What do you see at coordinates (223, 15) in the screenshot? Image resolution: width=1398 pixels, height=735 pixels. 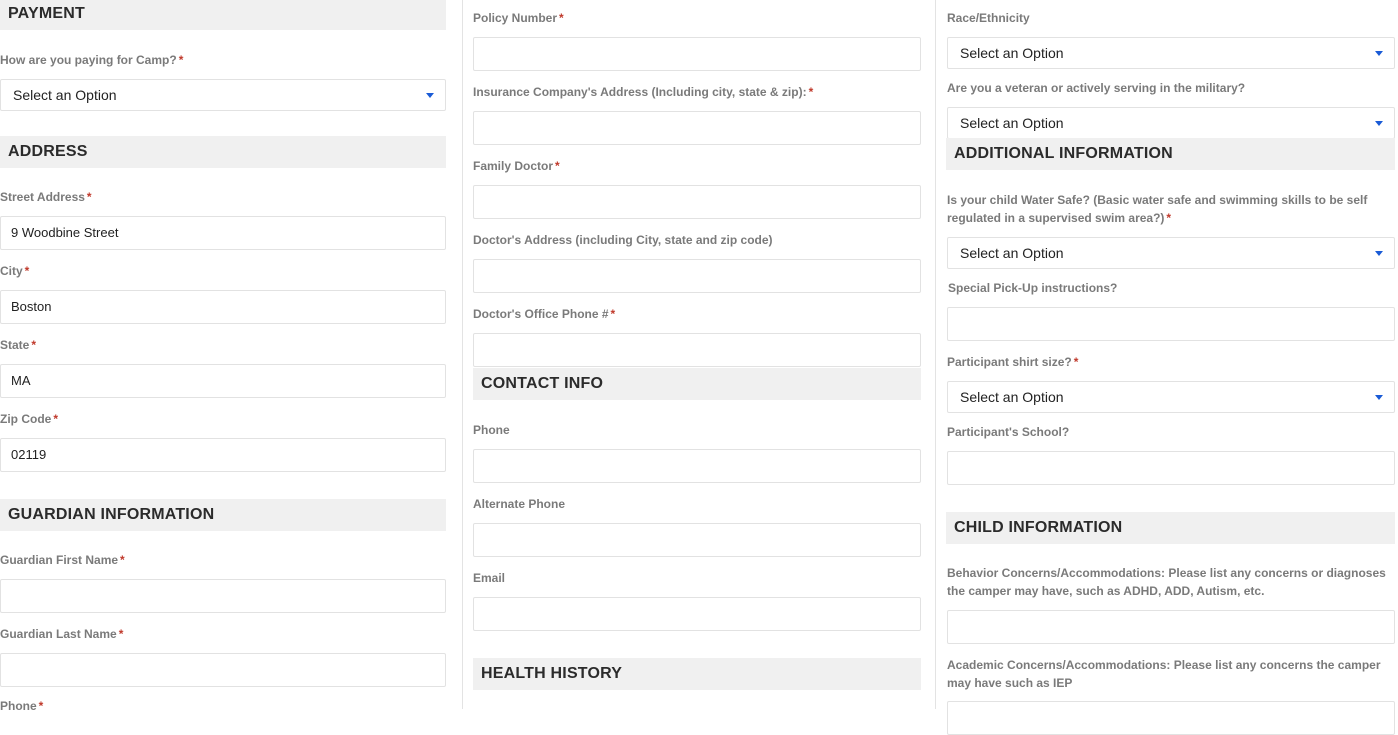 I see `section-heading-payment: PAYMENT` at bounding box center [223, 15].